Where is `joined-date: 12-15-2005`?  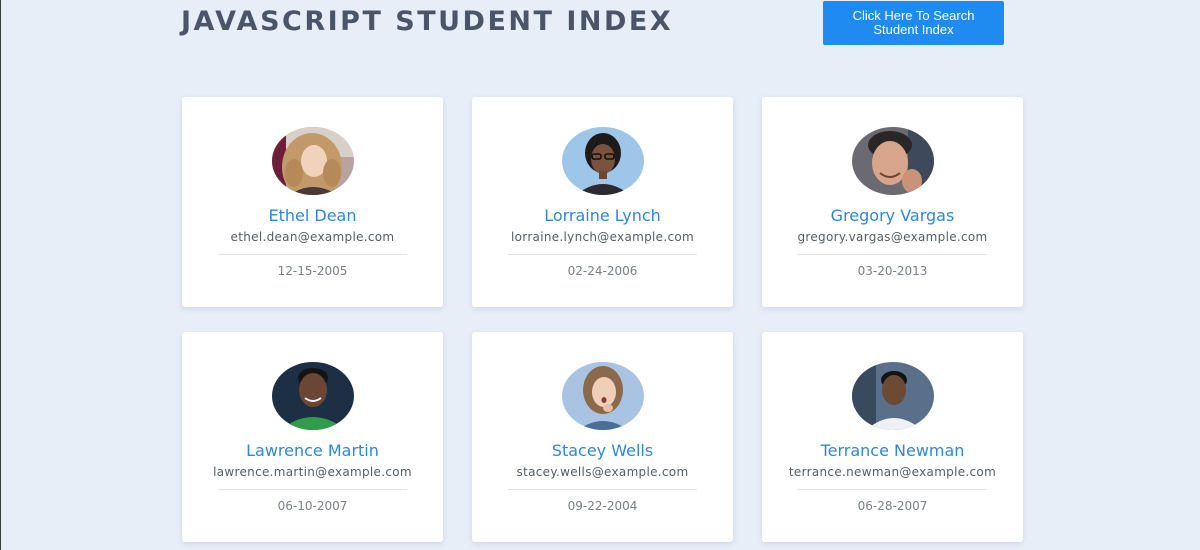 joined-date: 12-15-2005 is located at coordinates (312, 271).